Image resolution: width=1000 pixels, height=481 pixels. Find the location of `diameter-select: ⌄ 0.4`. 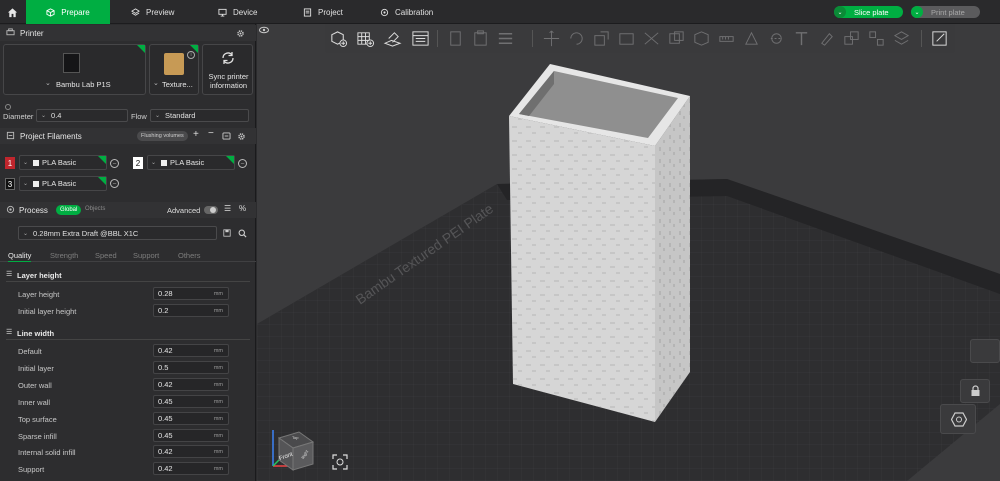

diameter-select: ⌄ 0.4 is located at coordinates (82, 115).